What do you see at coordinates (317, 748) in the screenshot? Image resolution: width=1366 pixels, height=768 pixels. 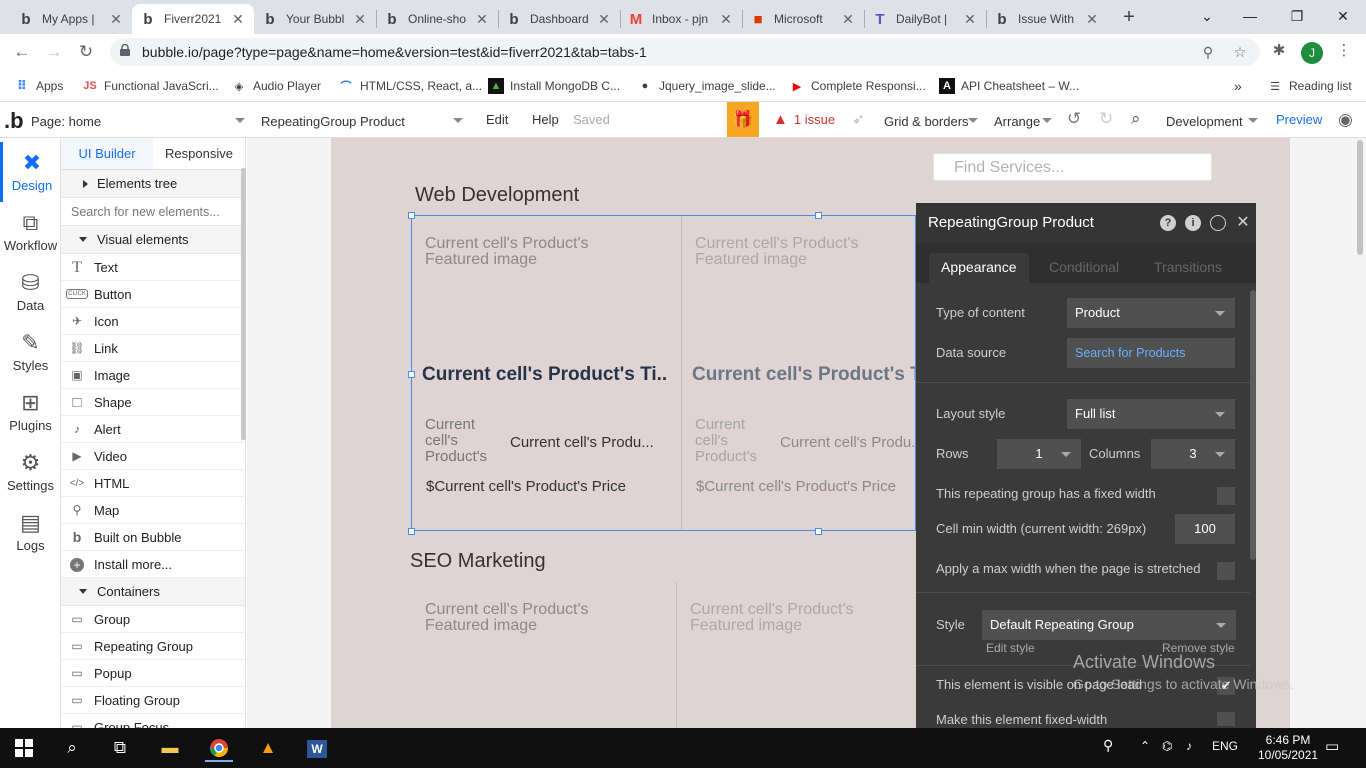 I see `word-icon: W` at bounding box center [317, 748].